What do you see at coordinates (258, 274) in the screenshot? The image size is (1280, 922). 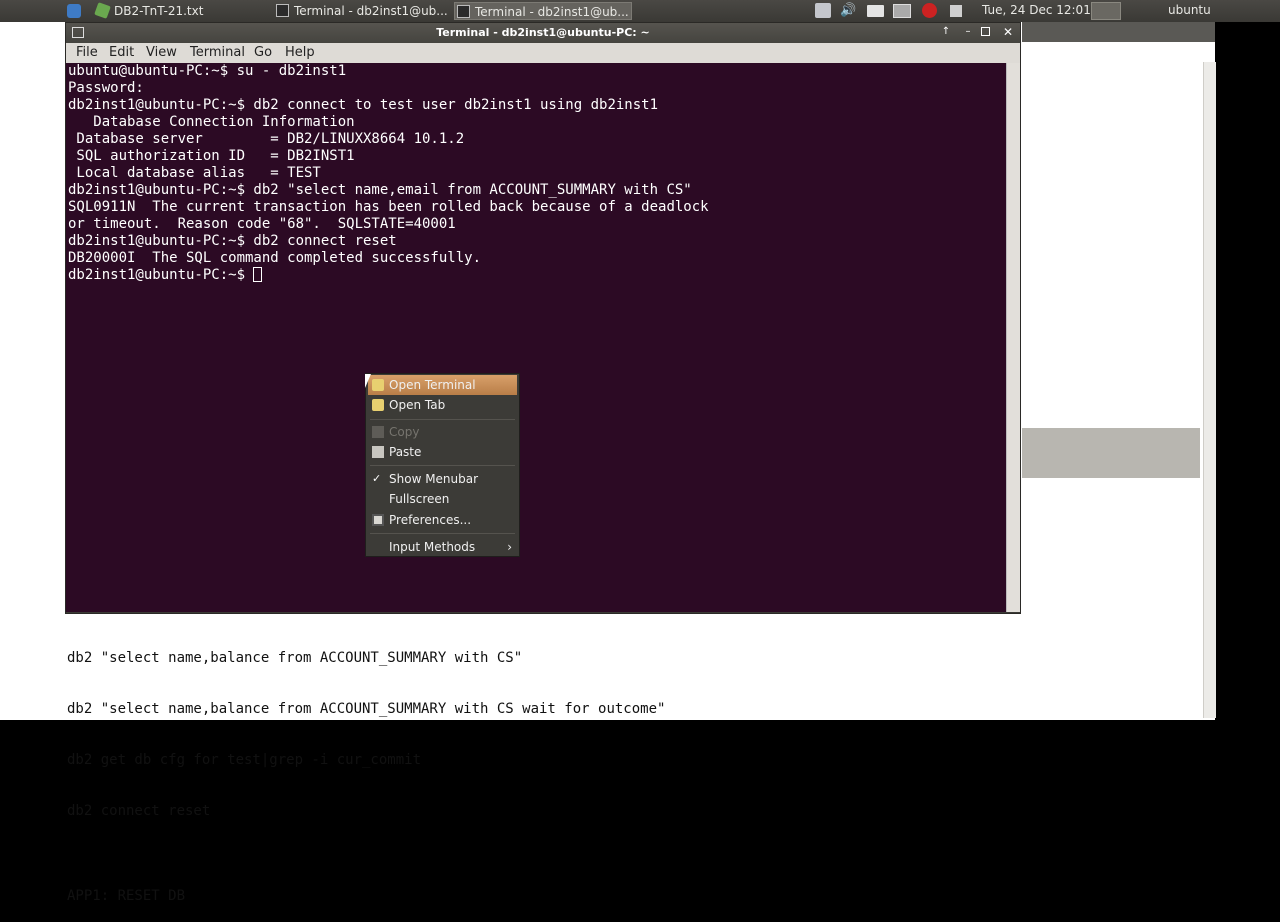 I see `text-cursor` at bounding box center [258, 274].